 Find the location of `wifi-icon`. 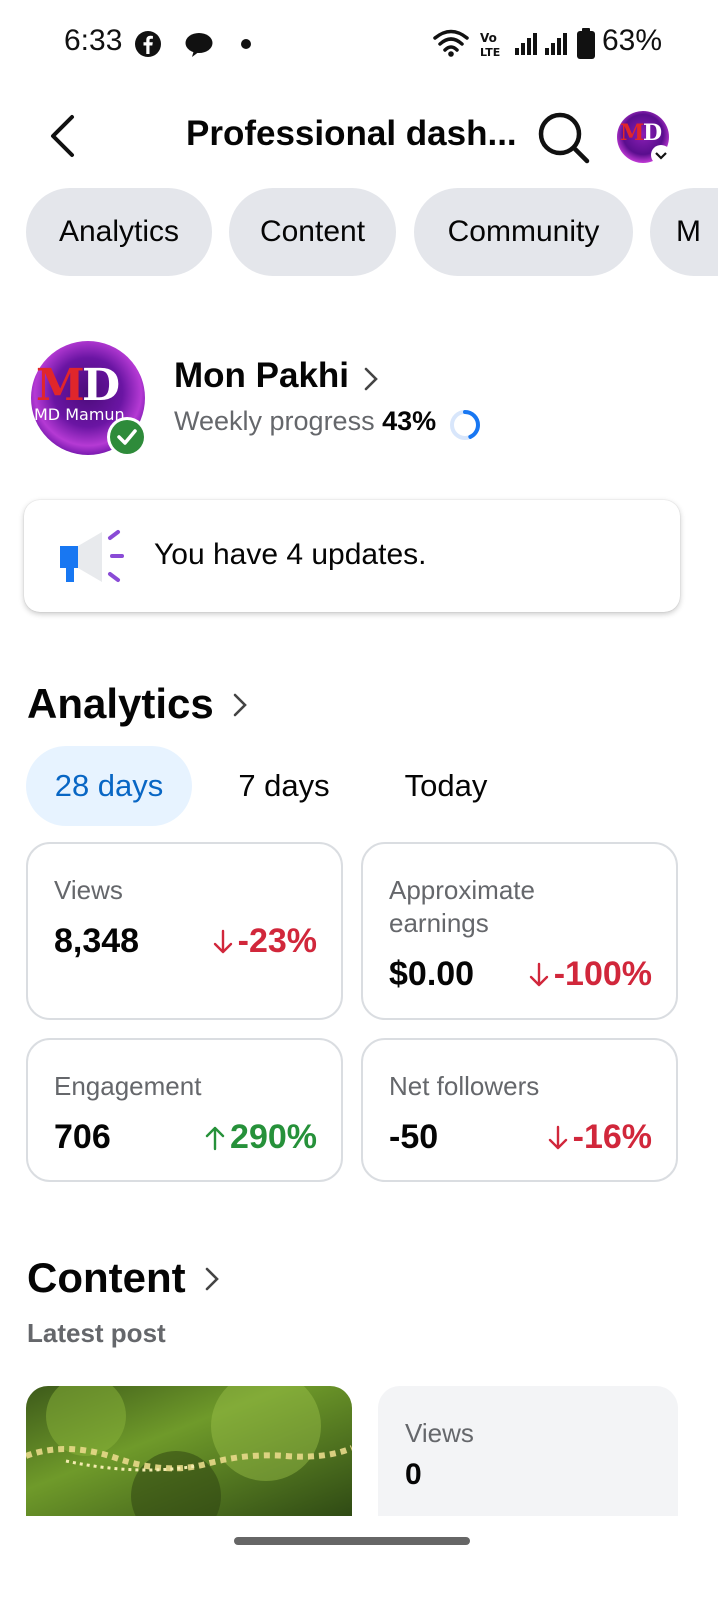

wifi-icon is located at coordinates (451, 43).